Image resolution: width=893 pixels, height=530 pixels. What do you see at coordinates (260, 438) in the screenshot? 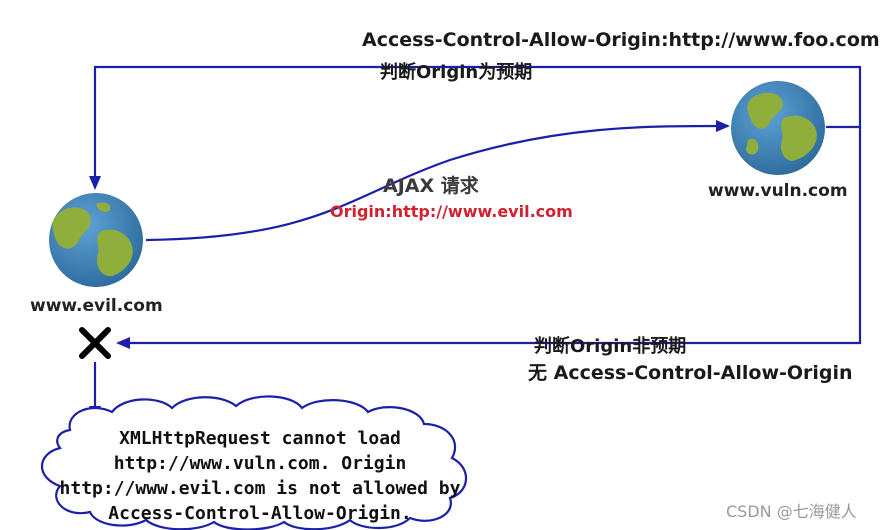
I see `error-line: XMLHttpRequest cannot load` at bounding box center [260, 438].